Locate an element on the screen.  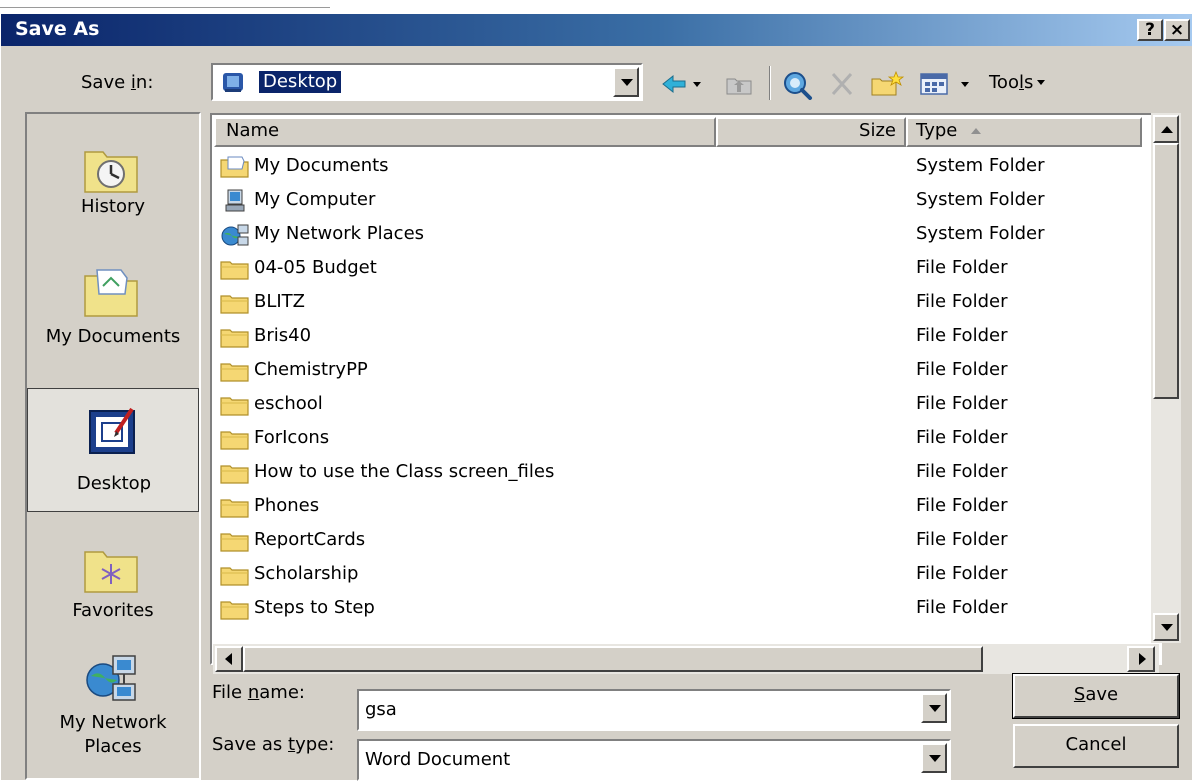
place-history: History is located at coordinates (113, 184).